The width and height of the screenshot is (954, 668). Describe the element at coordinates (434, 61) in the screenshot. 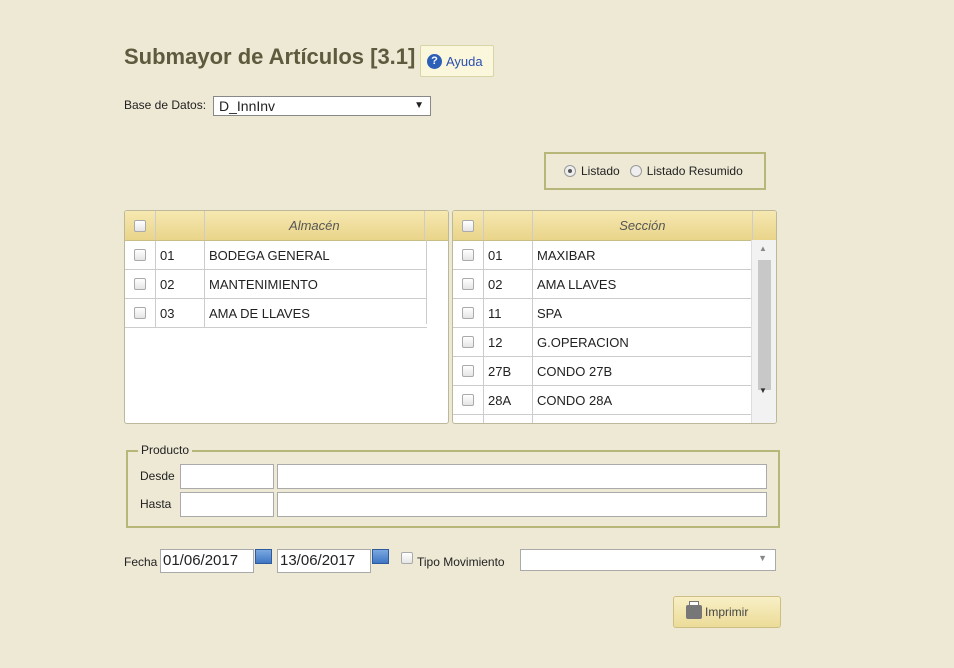

I see `help-icon: ?` at that location.